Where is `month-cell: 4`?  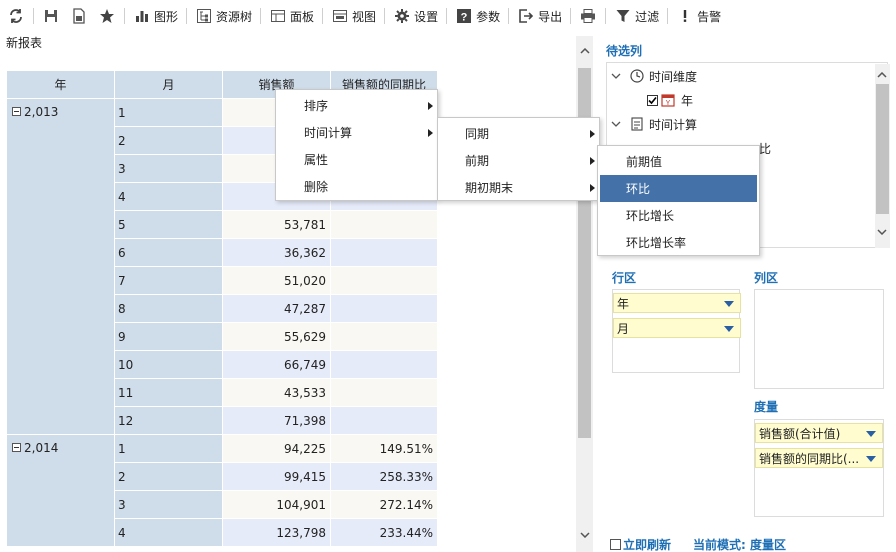 month-cell: 4 is located at coordinates (168, 532).